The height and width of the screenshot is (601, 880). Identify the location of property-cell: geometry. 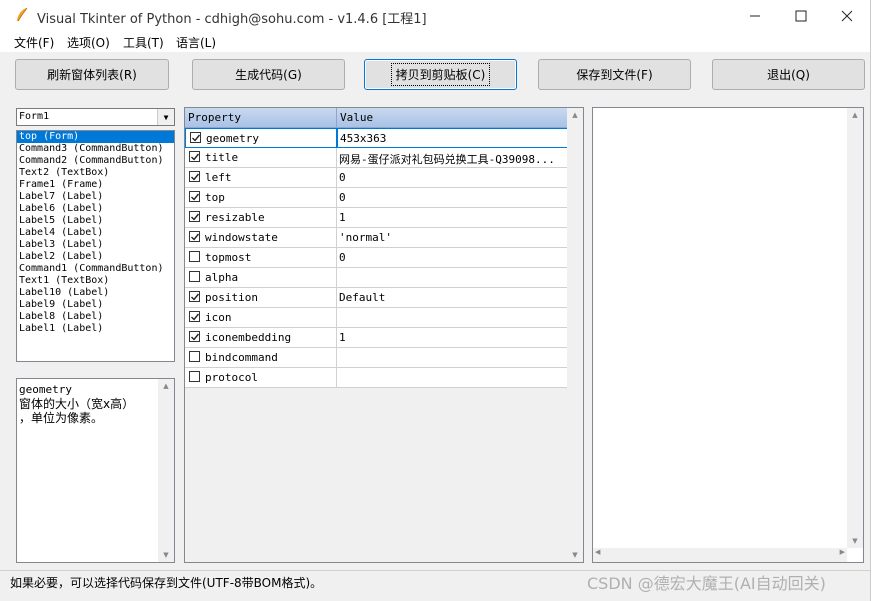
(261, 138).